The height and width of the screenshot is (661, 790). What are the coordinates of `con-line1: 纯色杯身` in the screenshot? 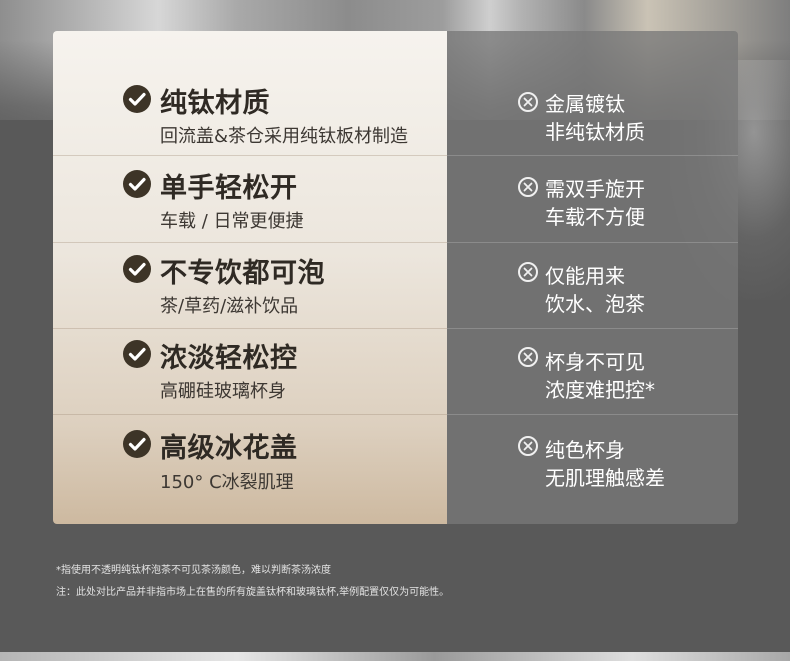 It's located at (585, 450).